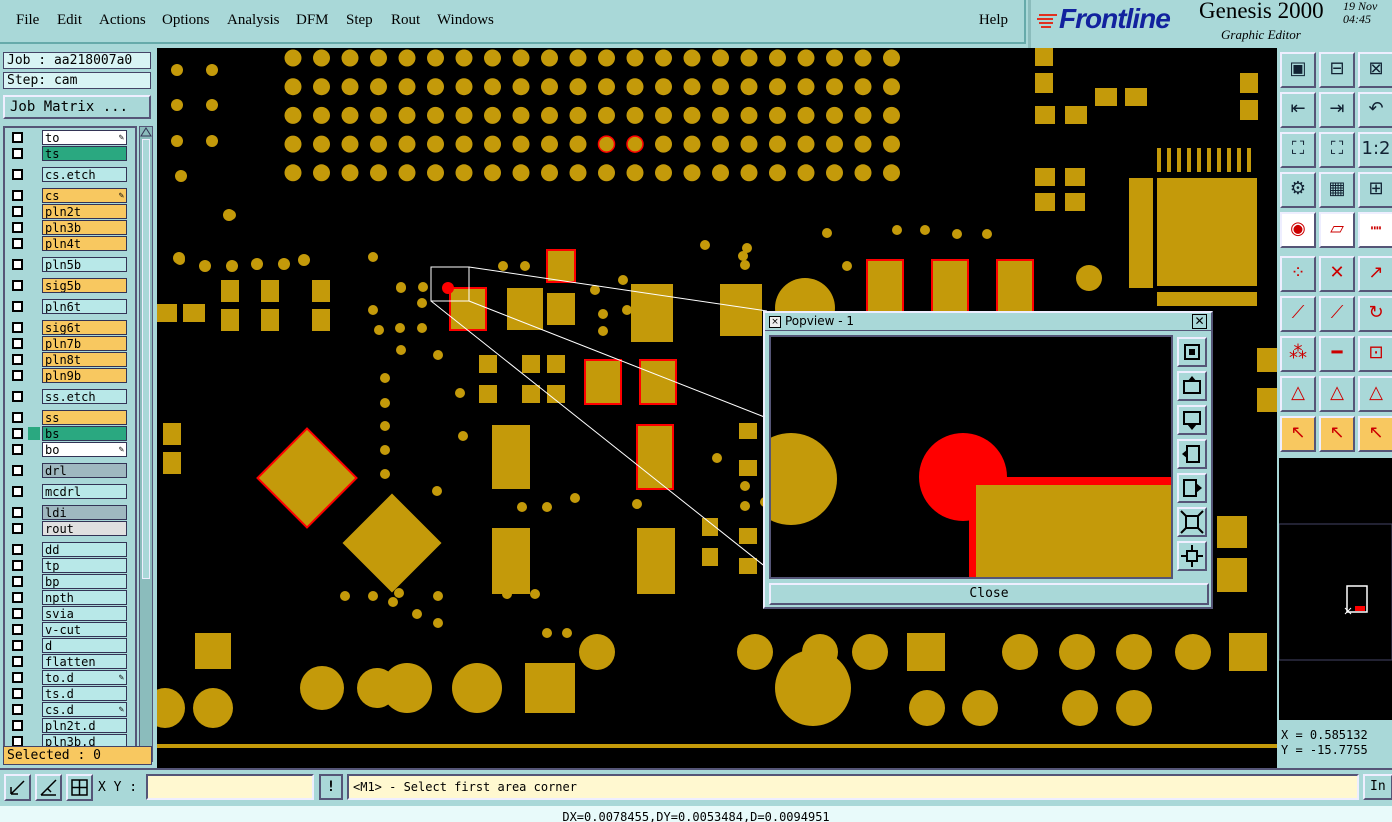 Image resolution: width=1392 pixels, height=822 pixels. Describe the element at coordinates (84, 613) in the screenshot. I see `layer-name: svia` at that location.